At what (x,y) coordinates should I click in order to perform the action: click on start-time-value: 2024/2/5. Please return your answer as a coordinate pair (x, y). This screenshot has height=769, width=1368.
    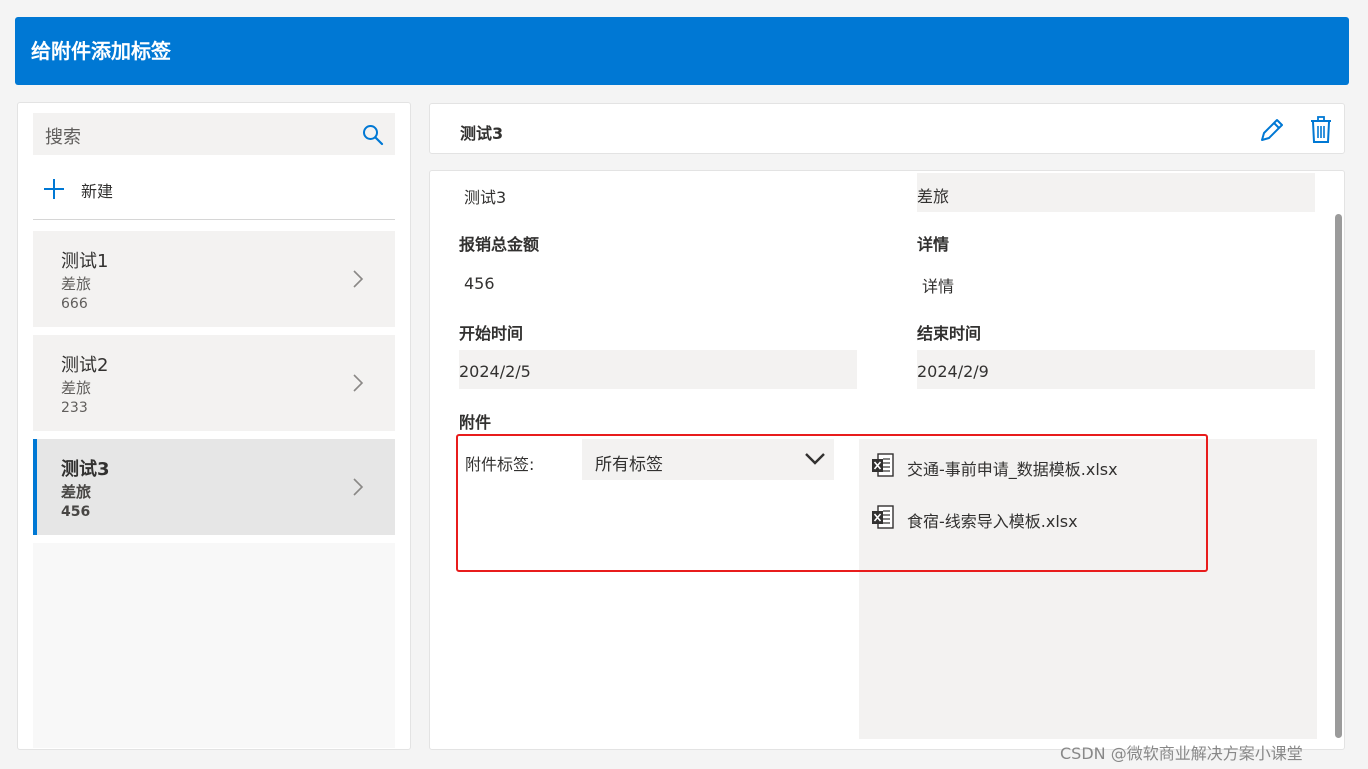
    Looking at the image, I should click on (495, 371).